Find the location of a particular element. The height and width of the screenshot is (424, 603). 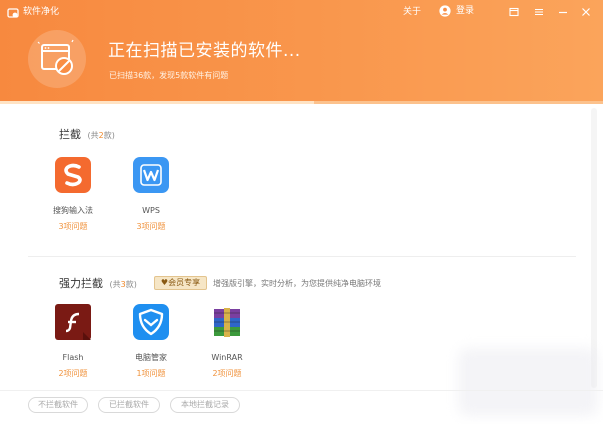

sogou-icon is located at coordinates (73, 175).